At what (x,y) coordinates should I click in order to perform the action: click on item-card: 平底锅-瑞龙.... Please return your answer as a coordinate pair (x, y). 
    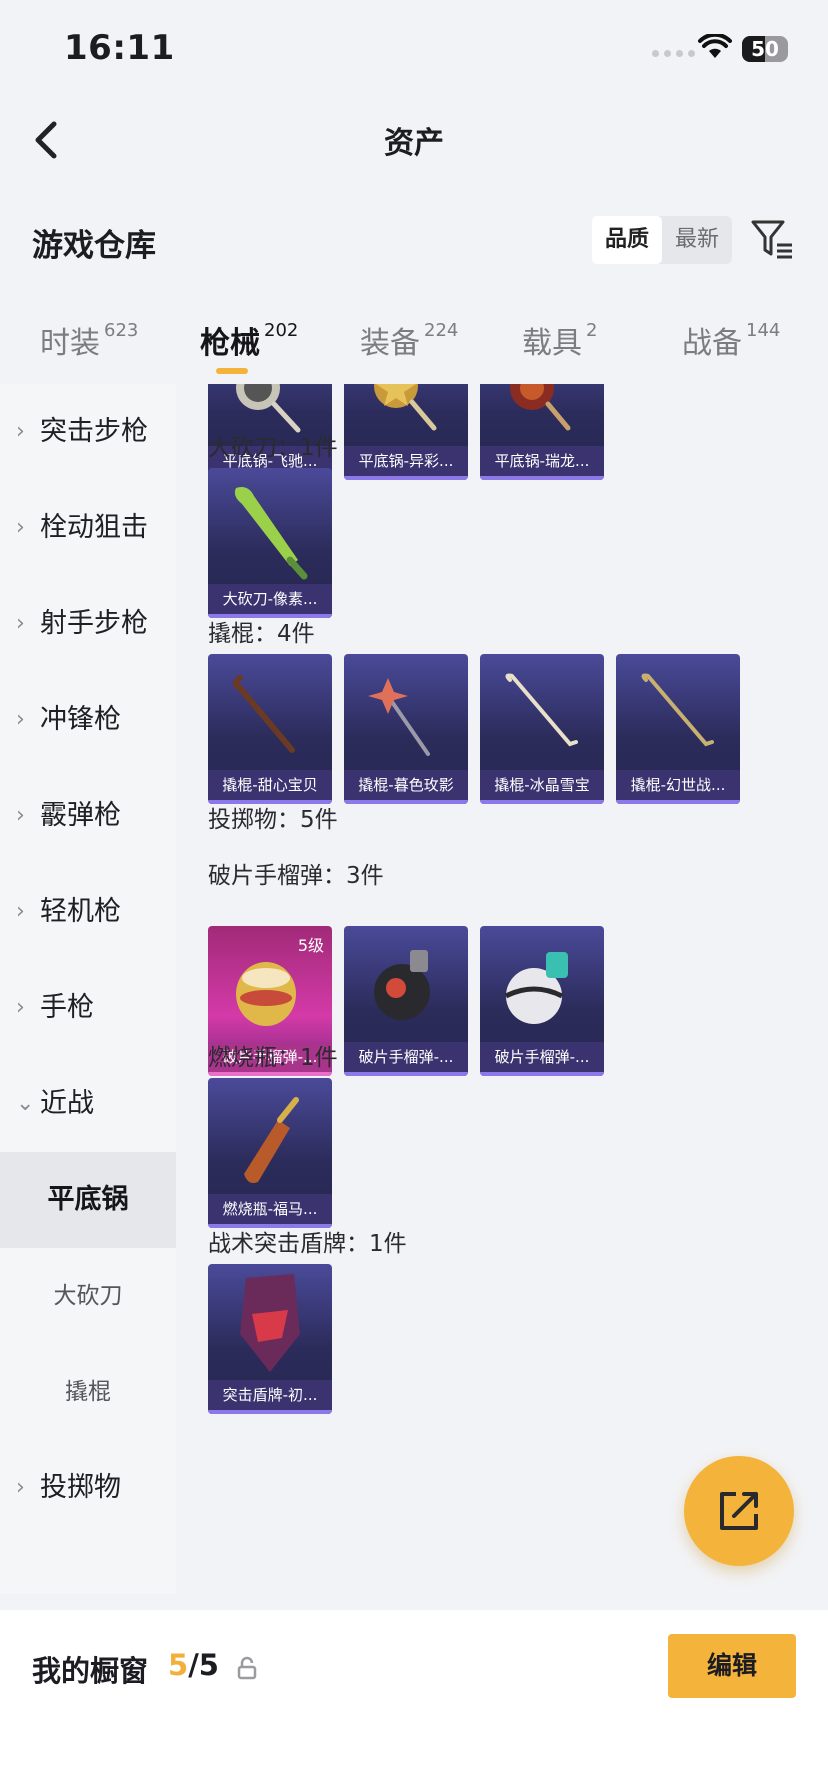
    Looking at the image, I should click on (542, 432).